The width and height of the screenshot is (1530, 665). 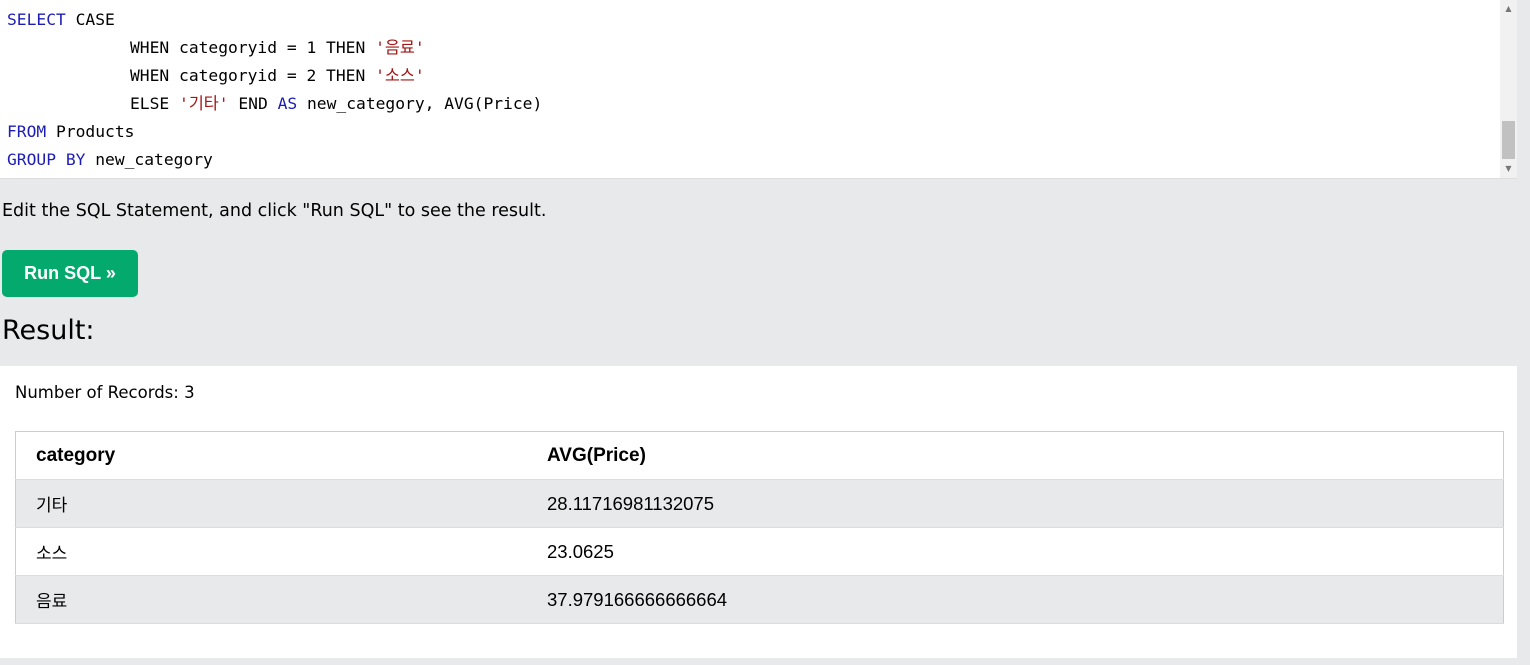 What do you see at coordinates (274, 160) in the screenshot?
I see `code-line: GROUP BY new_category` at bounding box center [274, 160].